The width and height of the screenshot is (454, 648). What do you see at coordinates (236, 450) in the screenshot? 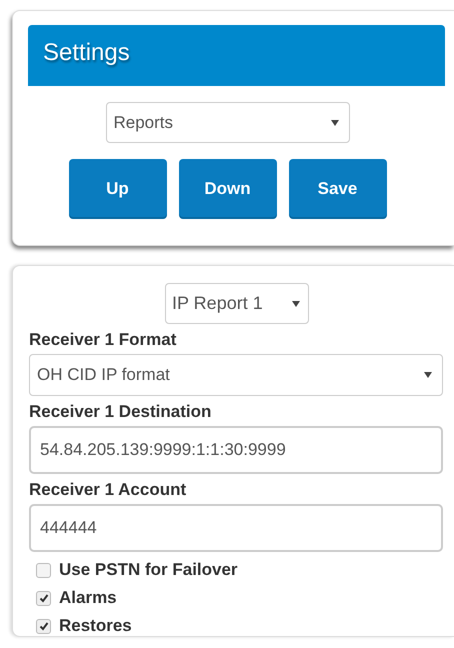
I see `input-field: 54.84.205.139:9999:1:1:30:9999` at bounding box center [236, 450].